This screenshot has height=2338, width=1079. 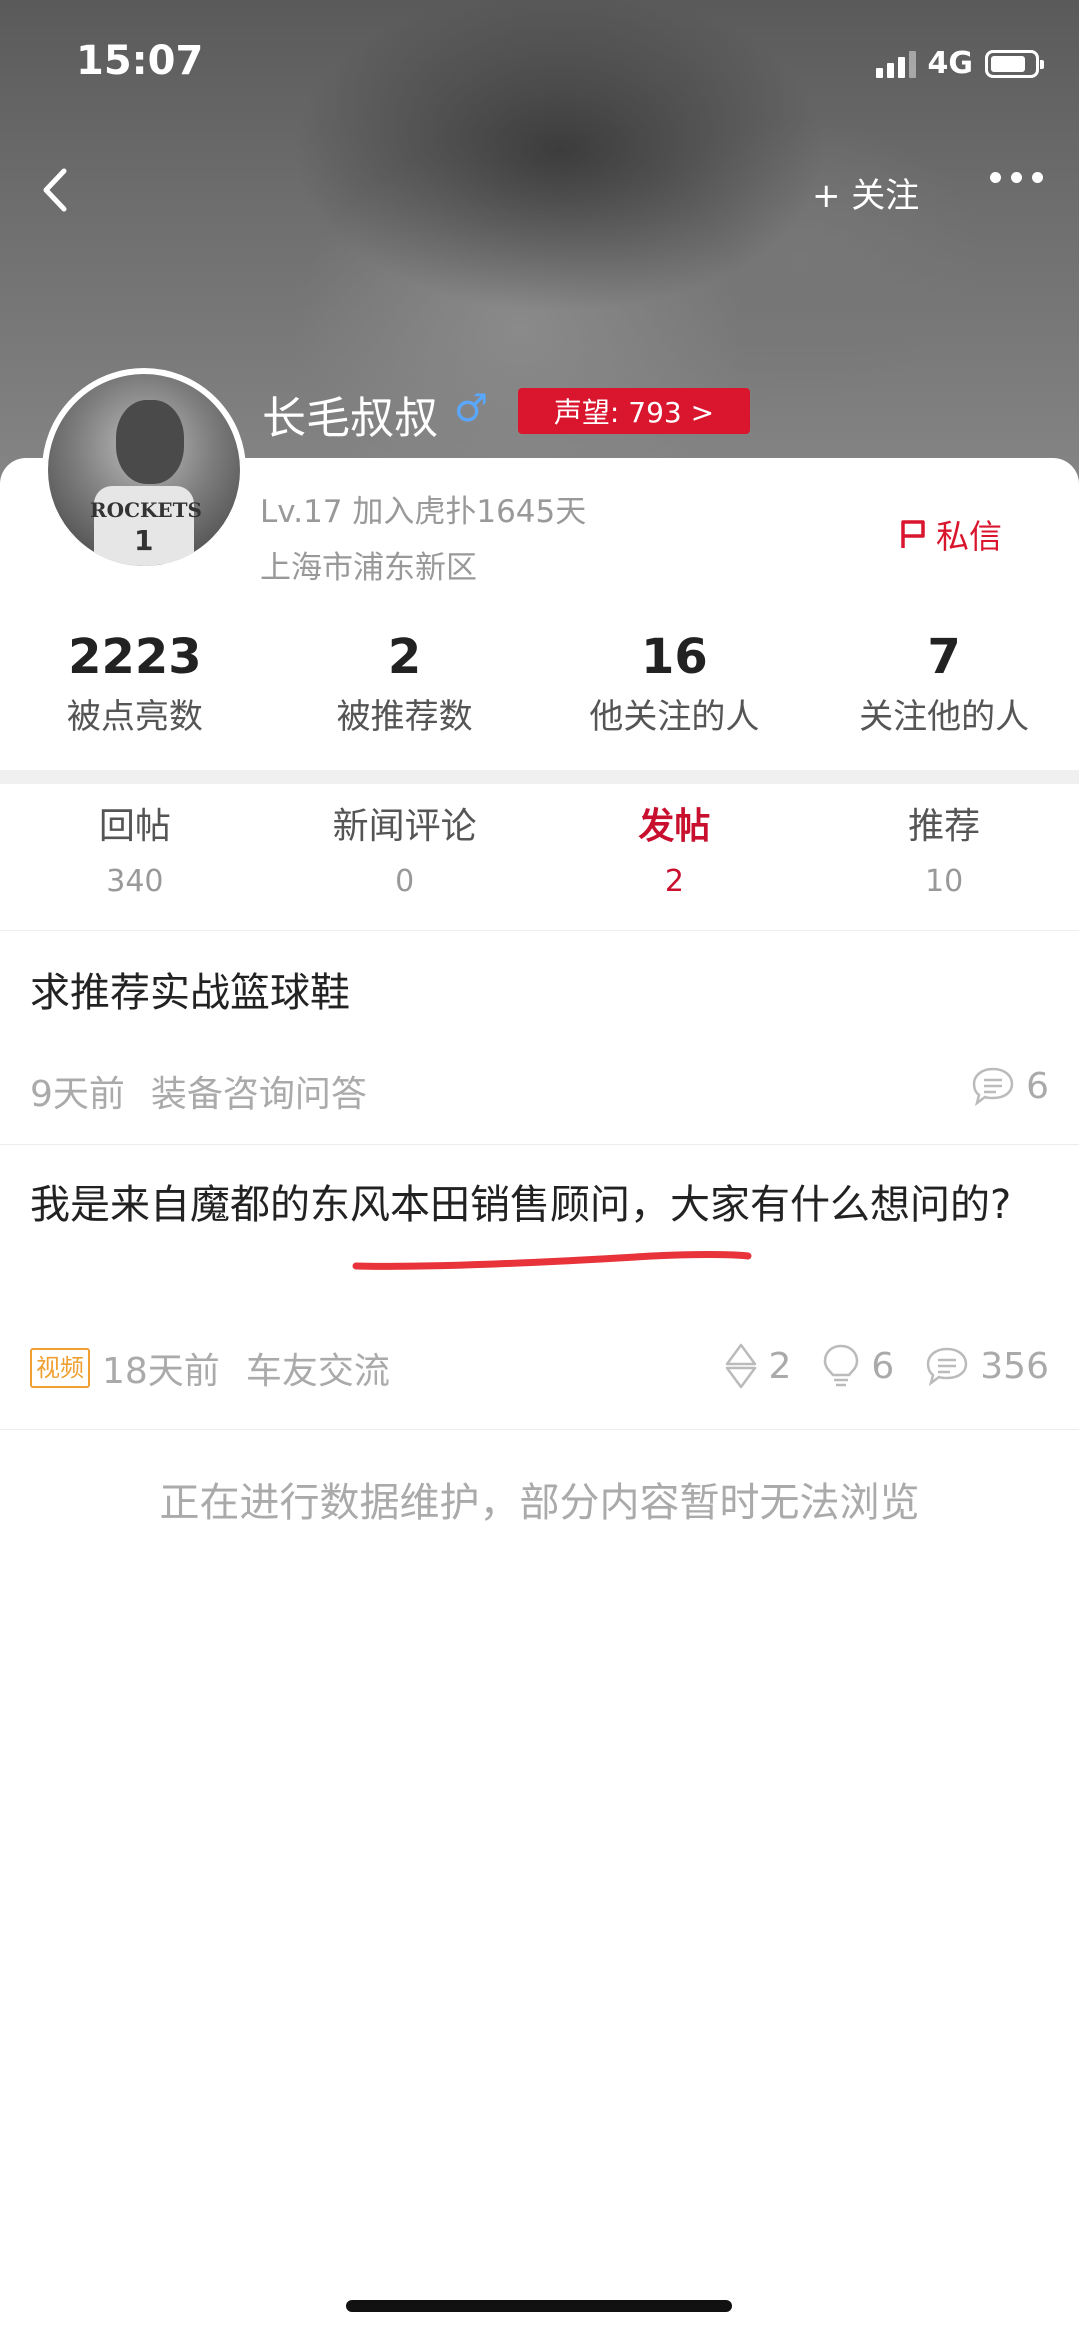 What do you see at coordinates (471, 408) in the screenshot?
I see `male-gender-icon: ♂` at bounding box center [471, 408].